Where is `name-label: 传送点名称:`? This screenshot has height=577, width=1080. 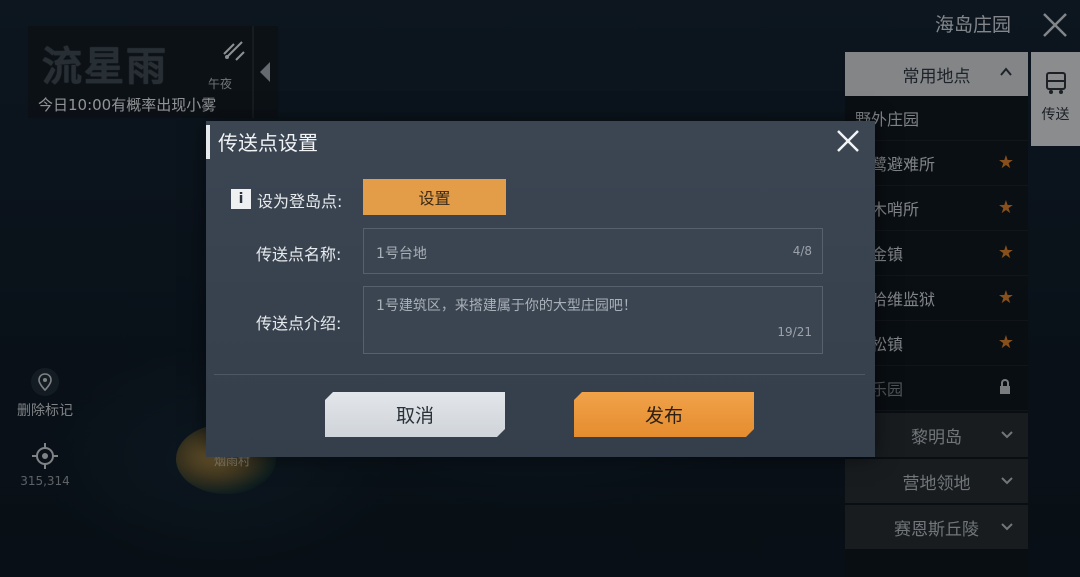 name-label: 传送点名称: is located at coordinates (299, 254).